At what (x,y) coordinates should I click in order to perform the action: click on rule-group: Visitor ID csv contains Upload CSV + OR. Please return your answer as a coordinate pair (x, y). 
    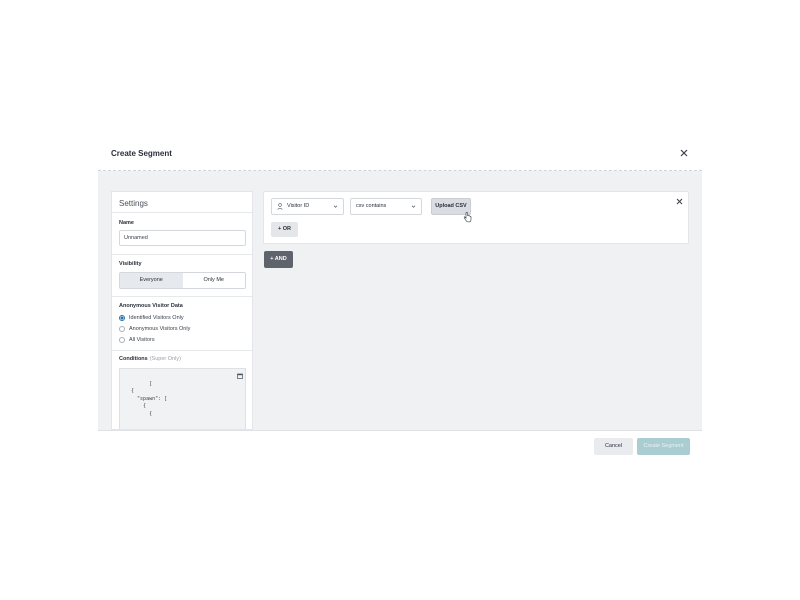
    Looking at the image, I should click on (476, 217).